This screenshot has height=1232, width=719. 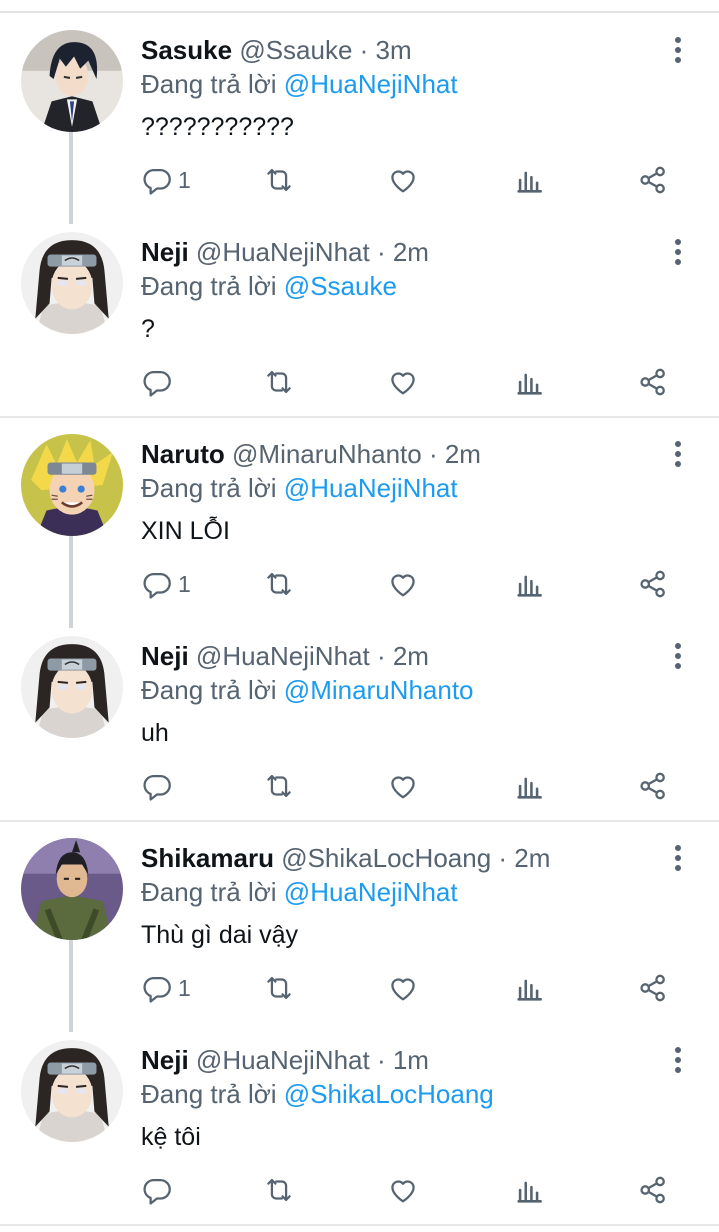 What do you see at coordinates (379, 690) in the screenshot?
I see `mention-link: @MinaruNhanto` at bounding box center [379, 690].